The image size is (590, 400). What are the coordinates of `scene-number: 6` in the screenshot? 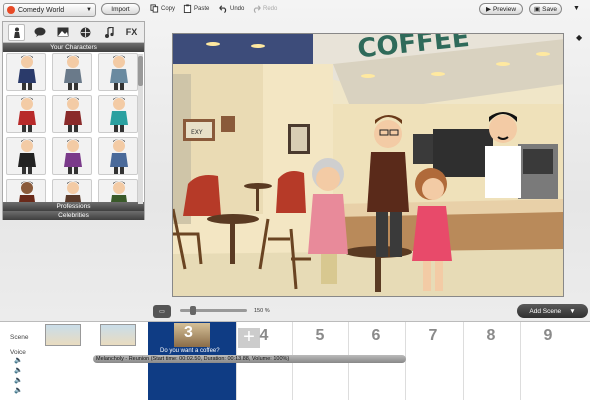 It's located at (376, 336).